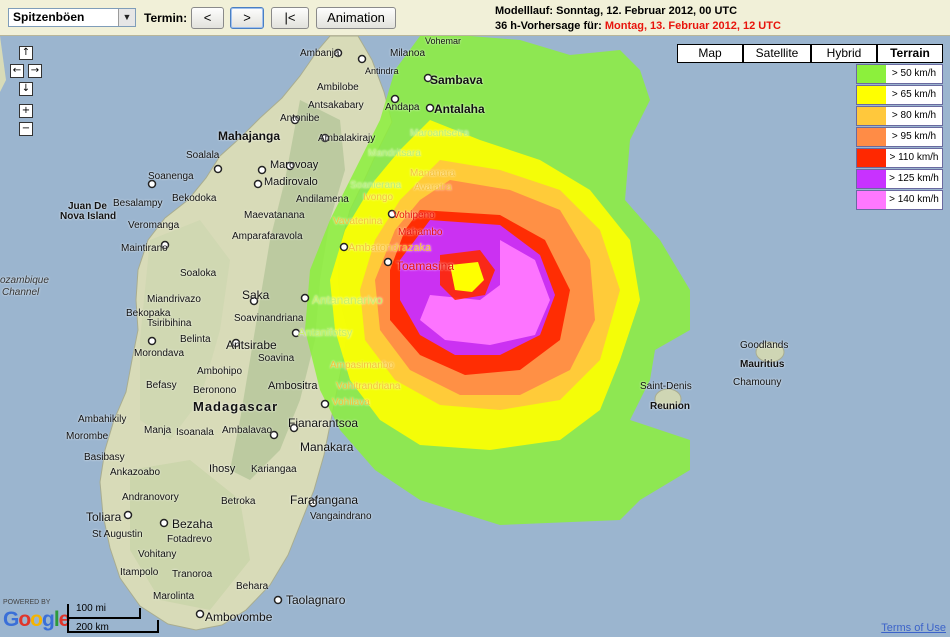  I want to click on legend-label: > 125 km/h, so click(914, 178).